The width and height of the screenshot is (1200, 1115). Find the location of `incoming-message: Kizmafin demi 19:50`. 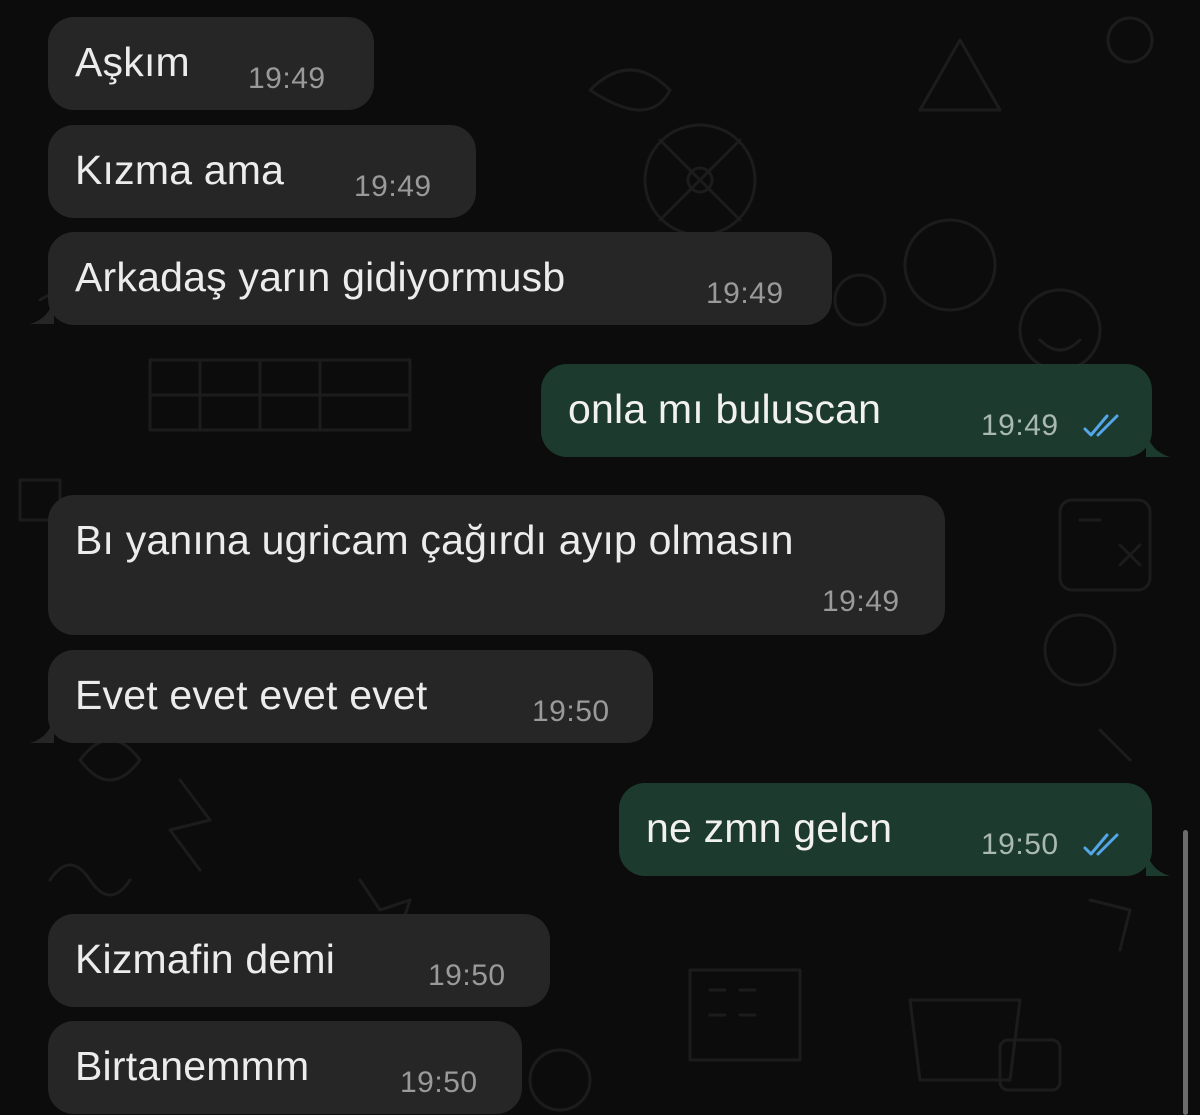

incoming-message: Kizmafin demi 19:50 is located at coordinates (299, 960).